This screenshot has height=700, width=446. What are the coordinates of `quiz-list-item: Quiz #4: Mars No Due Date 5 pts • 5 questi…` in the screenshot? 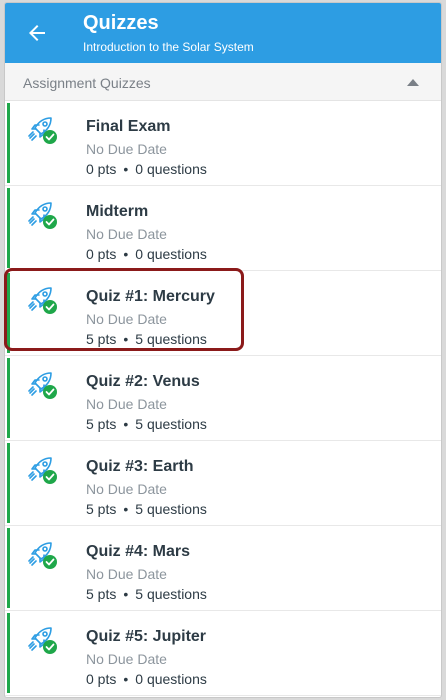 It's located at (223, 568).